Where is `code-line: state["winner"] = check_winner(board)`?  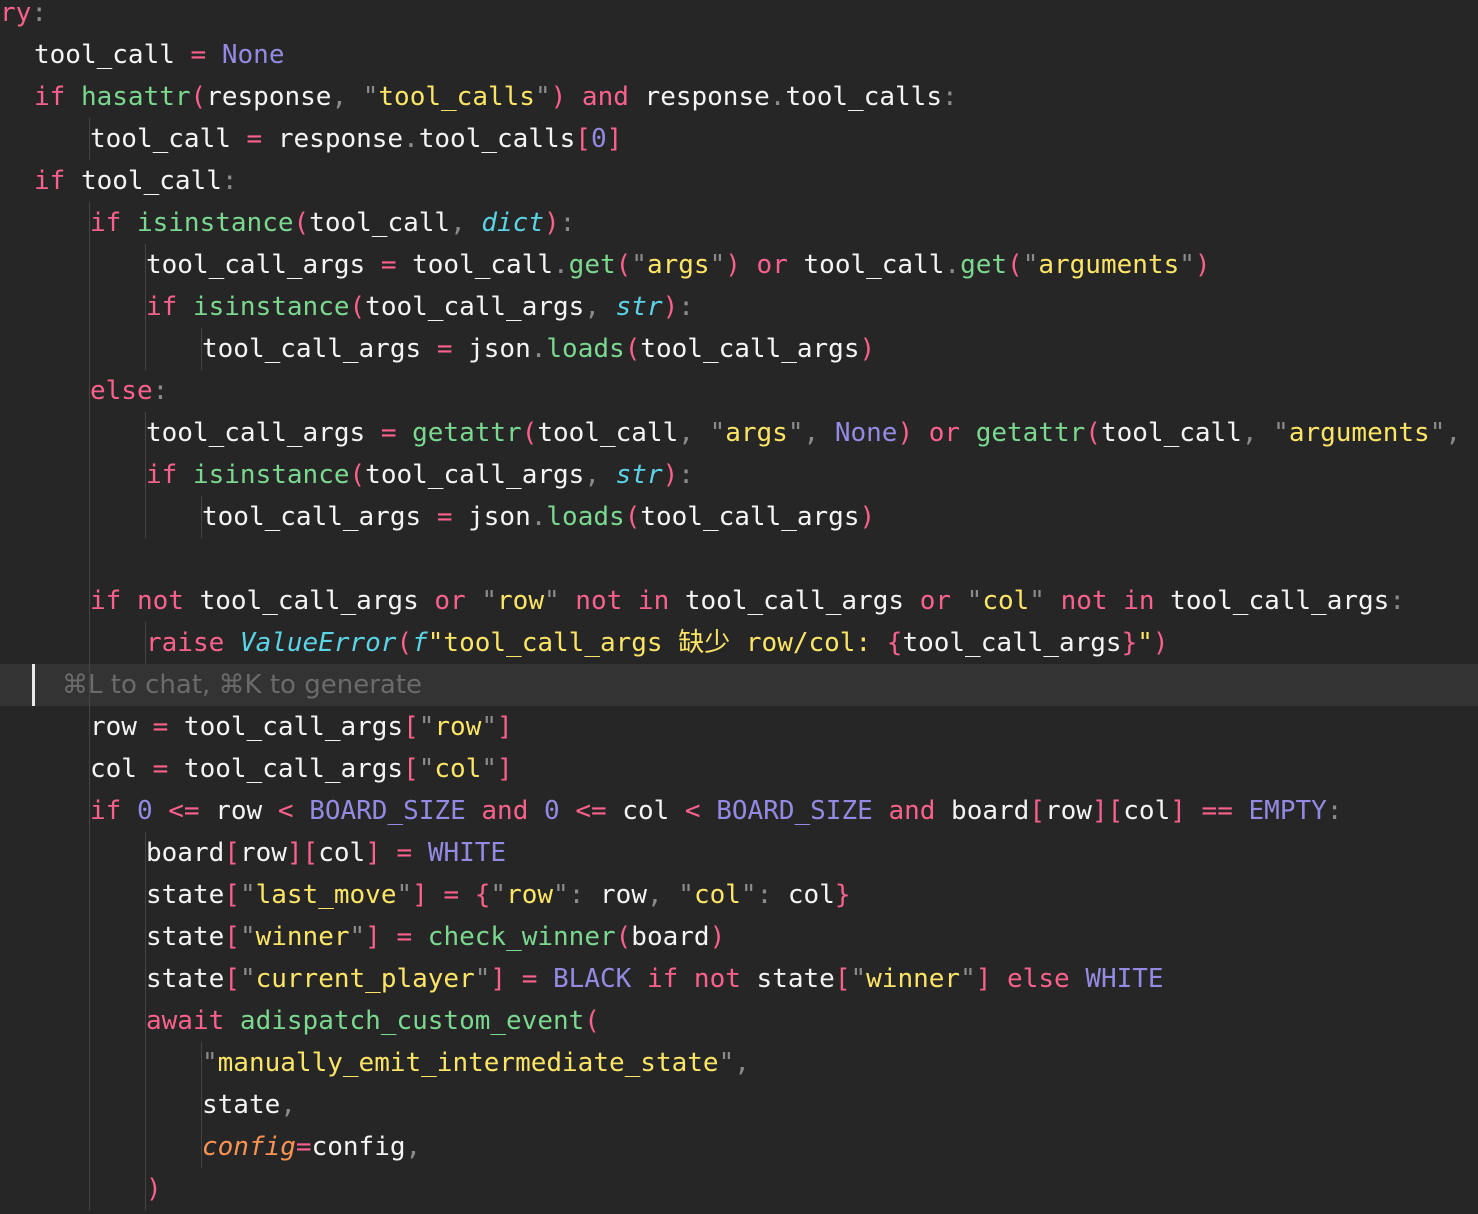
code-line: state["winner"] = check_winner(board) is located at coordinates (739, 937).